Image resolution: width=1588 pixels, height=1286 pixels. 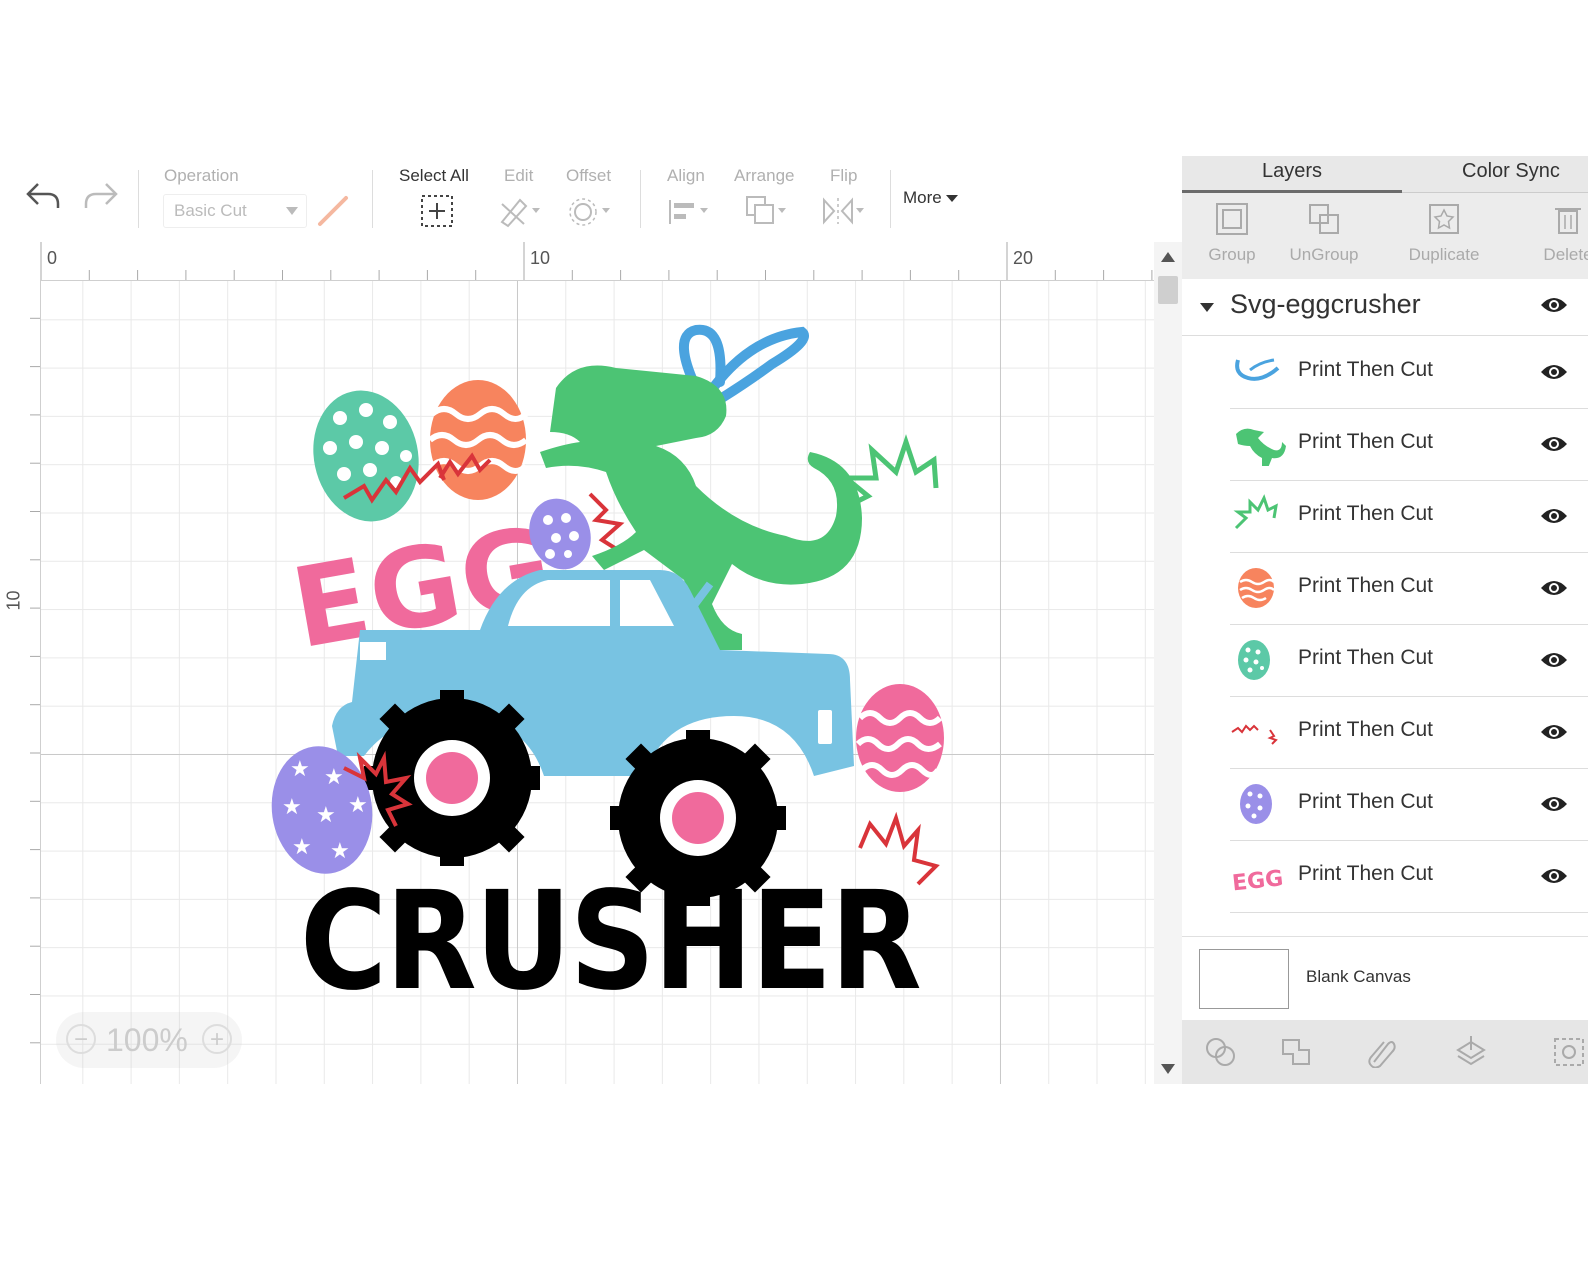 I want to click on contour-icon, so click(x=1569, y=1052).